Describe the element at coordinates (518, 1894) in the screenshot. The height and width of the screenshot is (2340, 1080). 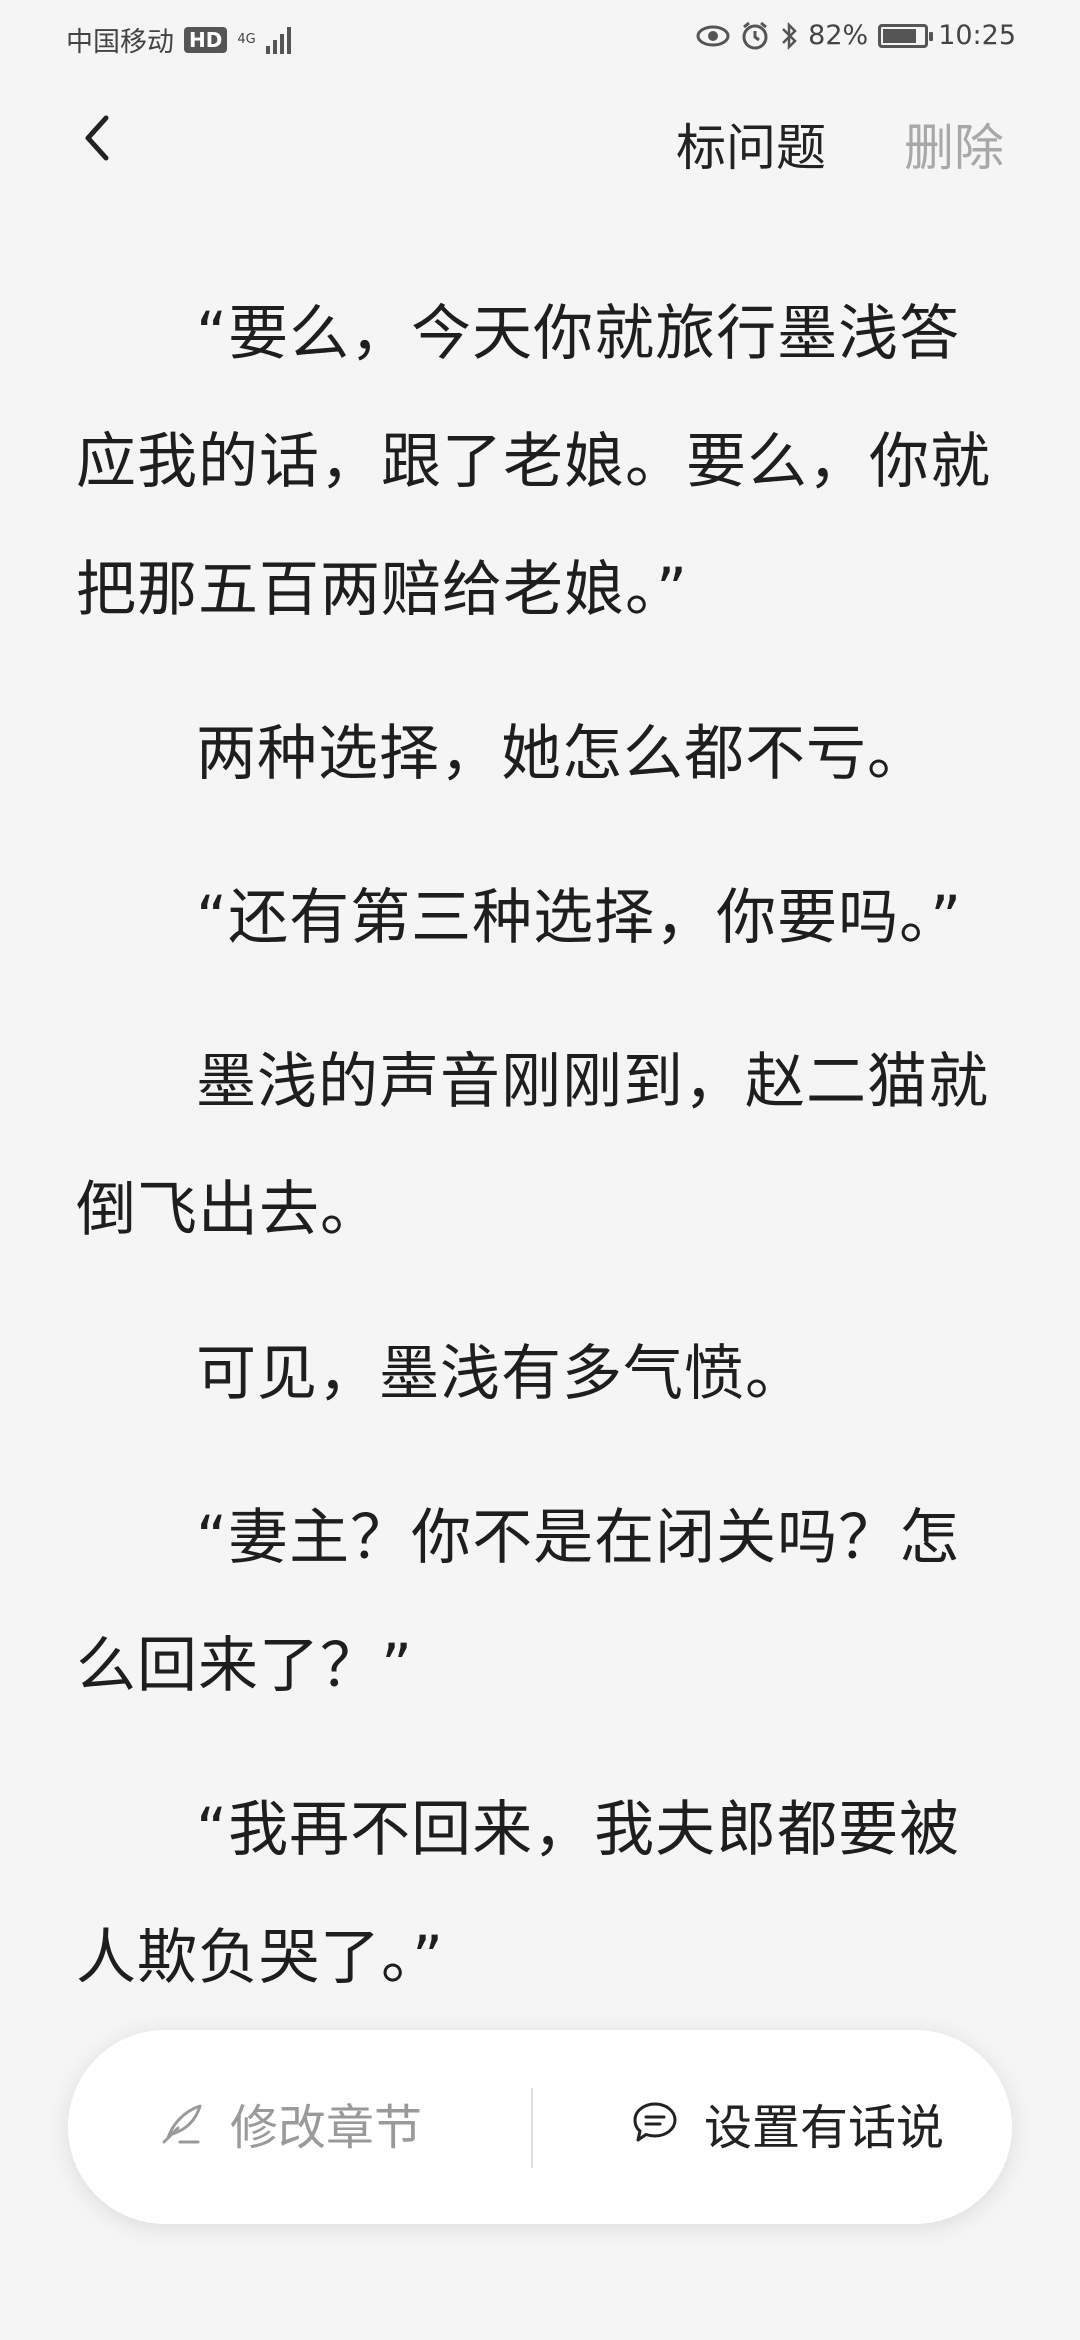
I see `paragraph: “我再不回来，我夫郎都要被人欺负哭了。”` at that location.